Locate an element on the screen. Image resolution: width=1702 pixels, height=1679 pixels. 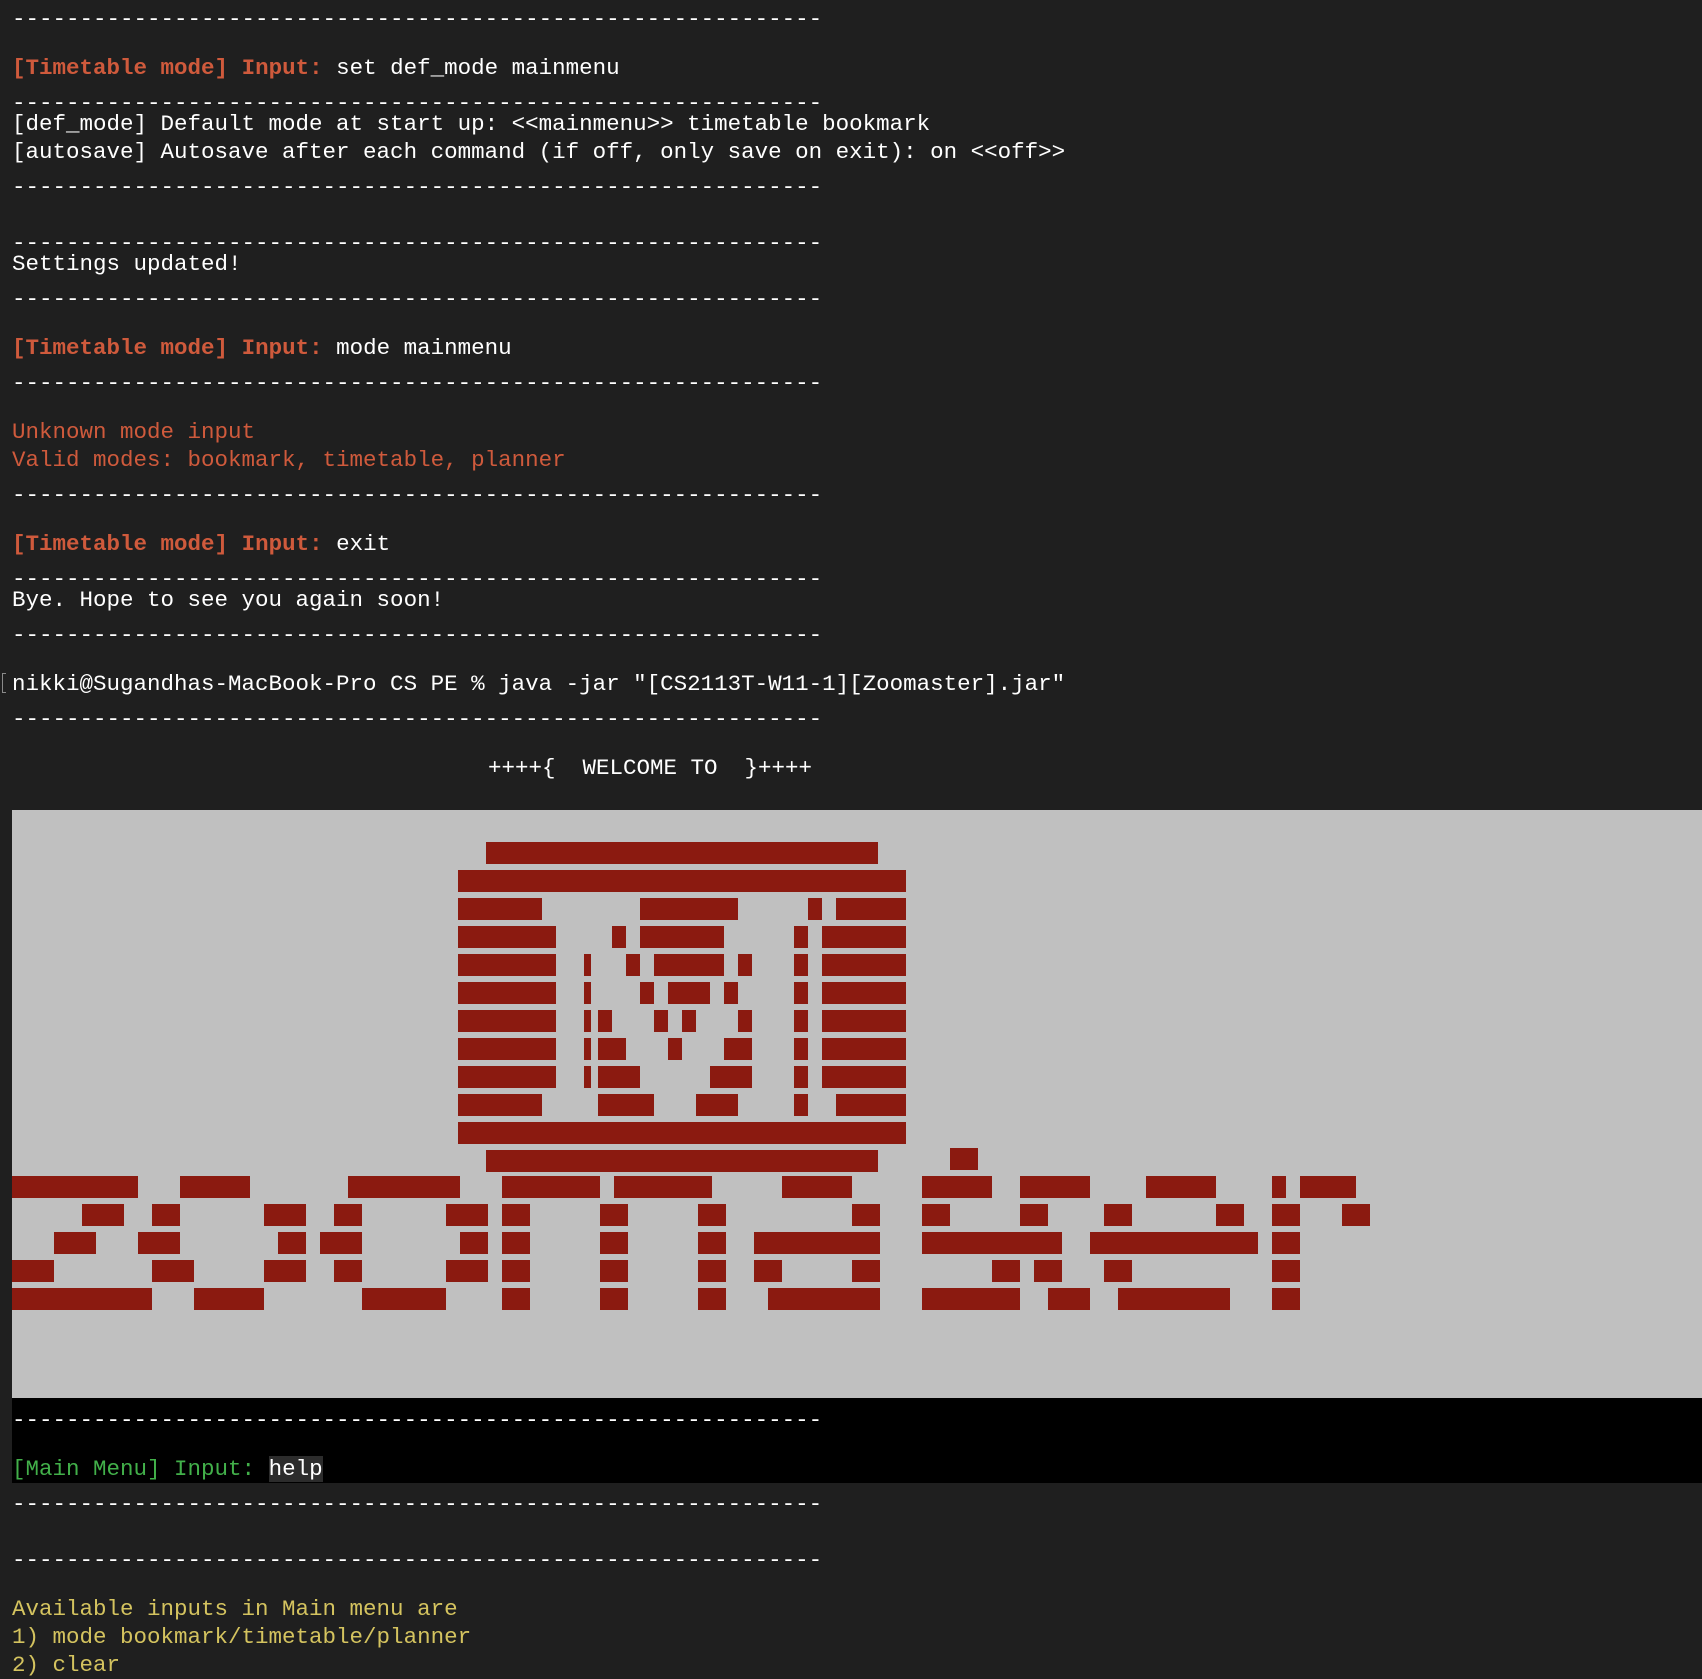
welcome-banner: ++++{ WELCOME TO }++++ is located at coordinates (650, 768).